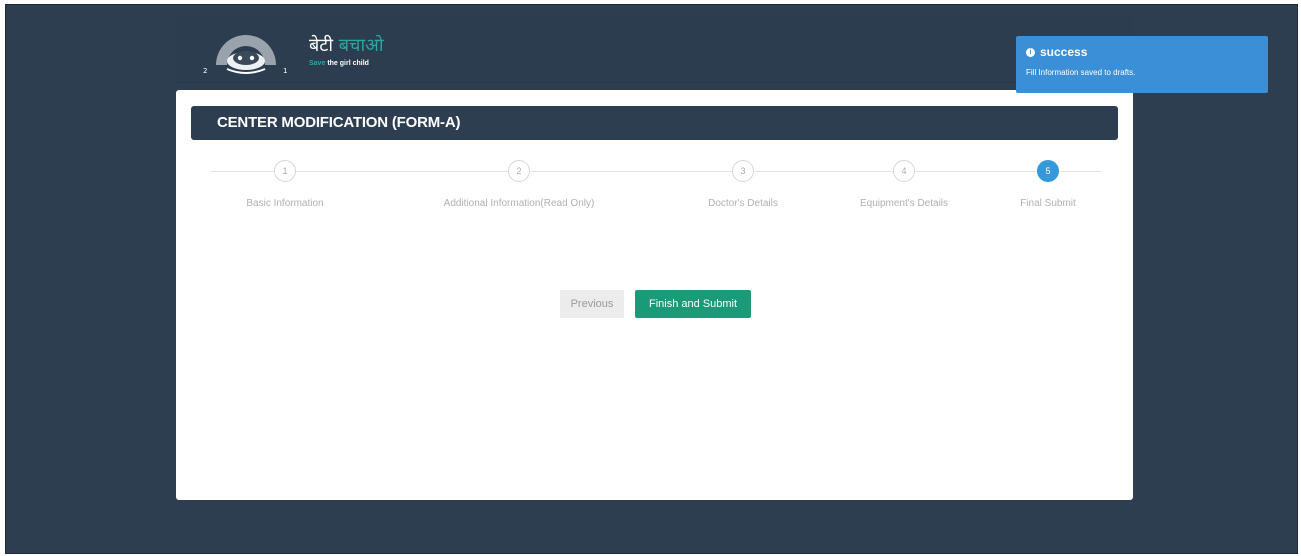 The image size is (1301, 556). I want to click on toast-title: success, so click(1064, 52).